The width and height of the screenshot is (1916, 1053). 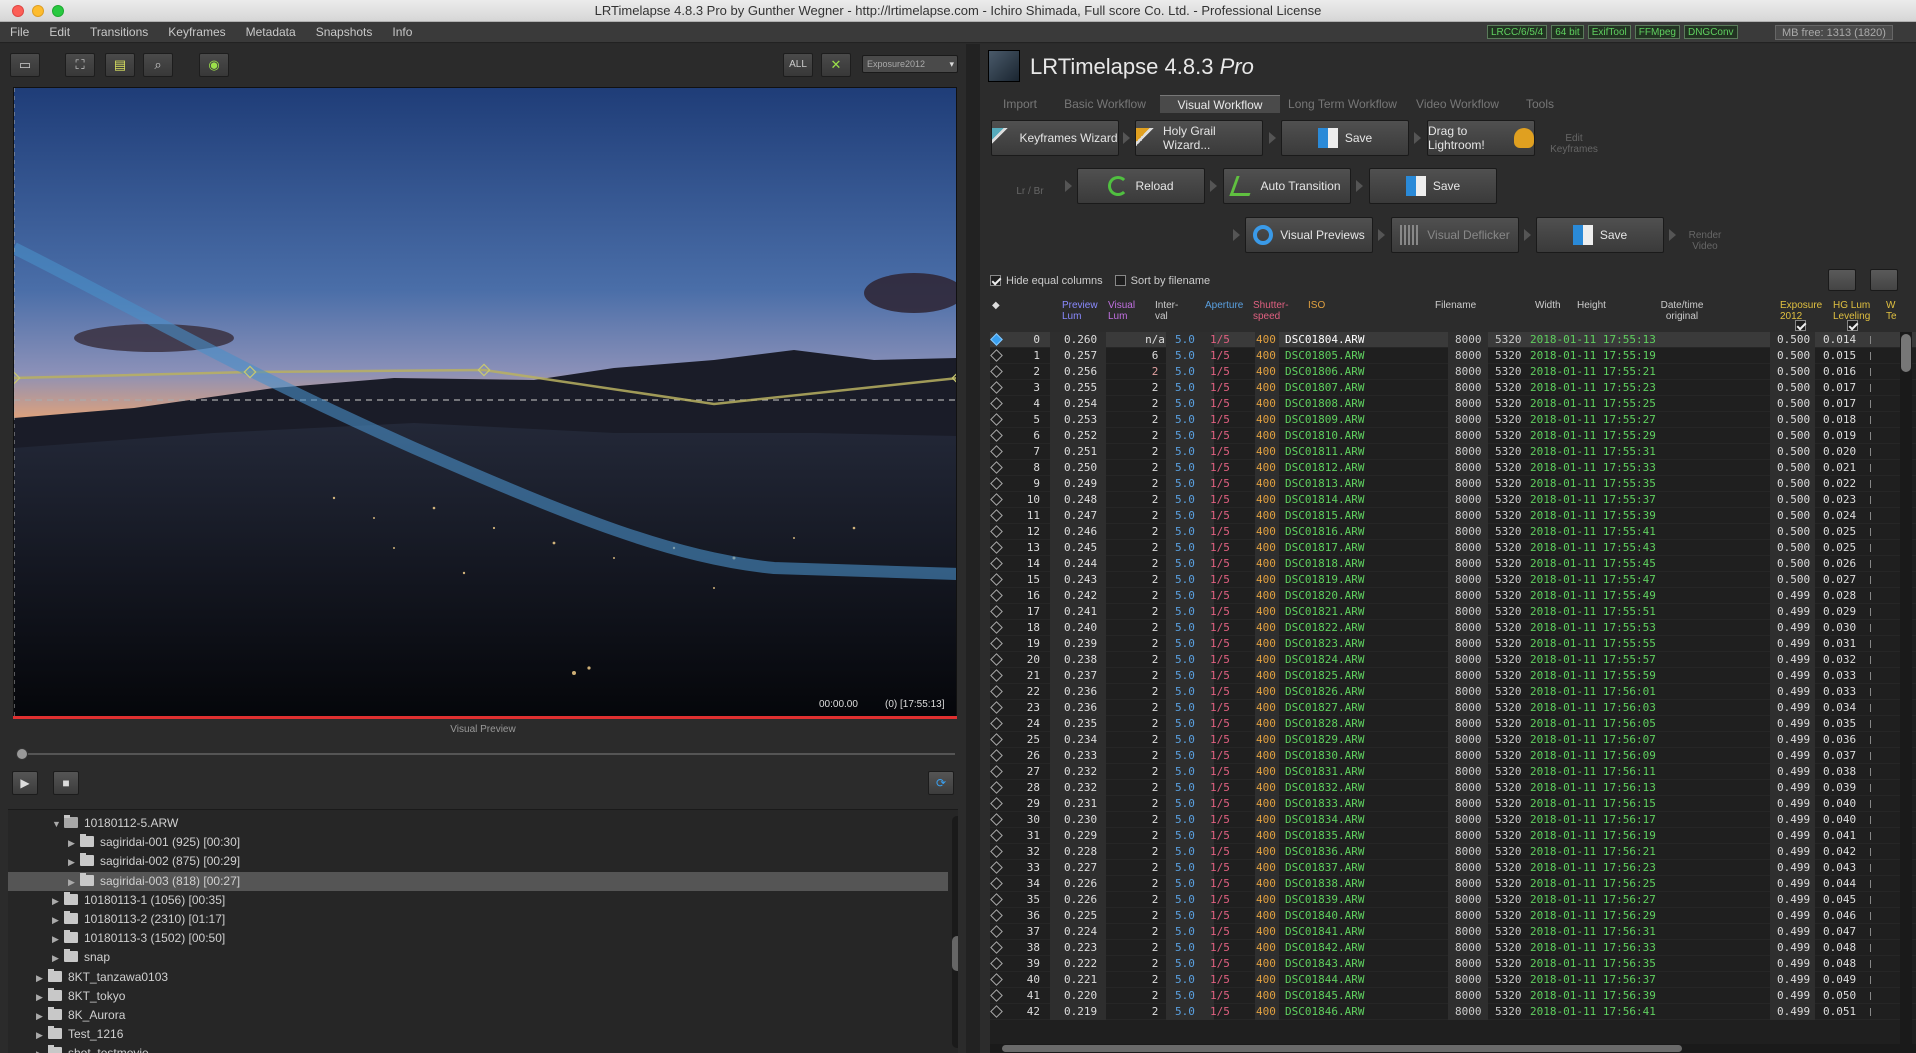 What do you see at coordinates (115, 823) in the screenshot?
I see `tree-item: ▼ 10180112-5.ARW` at bounding box center [115, 823].